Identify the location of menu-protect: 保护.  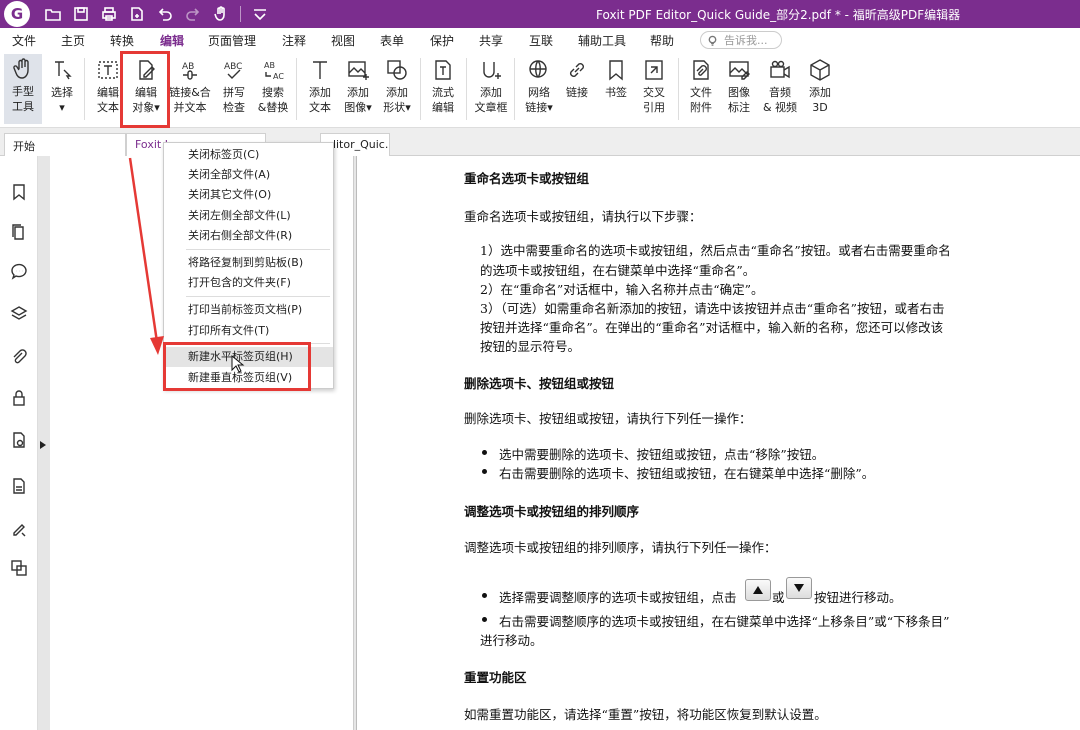
(442, 40).